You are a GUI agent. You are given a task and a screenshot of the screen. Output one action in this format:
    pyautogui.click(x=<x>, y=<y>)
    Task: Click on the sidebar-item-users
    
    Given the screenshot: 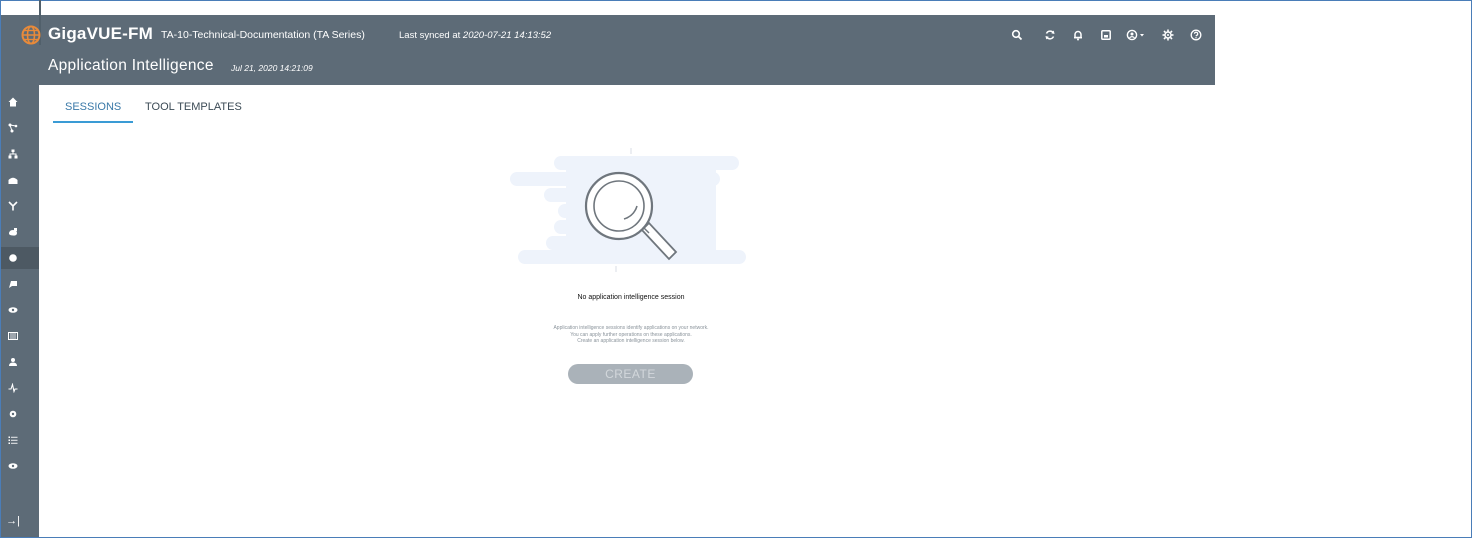 What is the action you would take?
    pyautogui.click(x=13, y=362)
    